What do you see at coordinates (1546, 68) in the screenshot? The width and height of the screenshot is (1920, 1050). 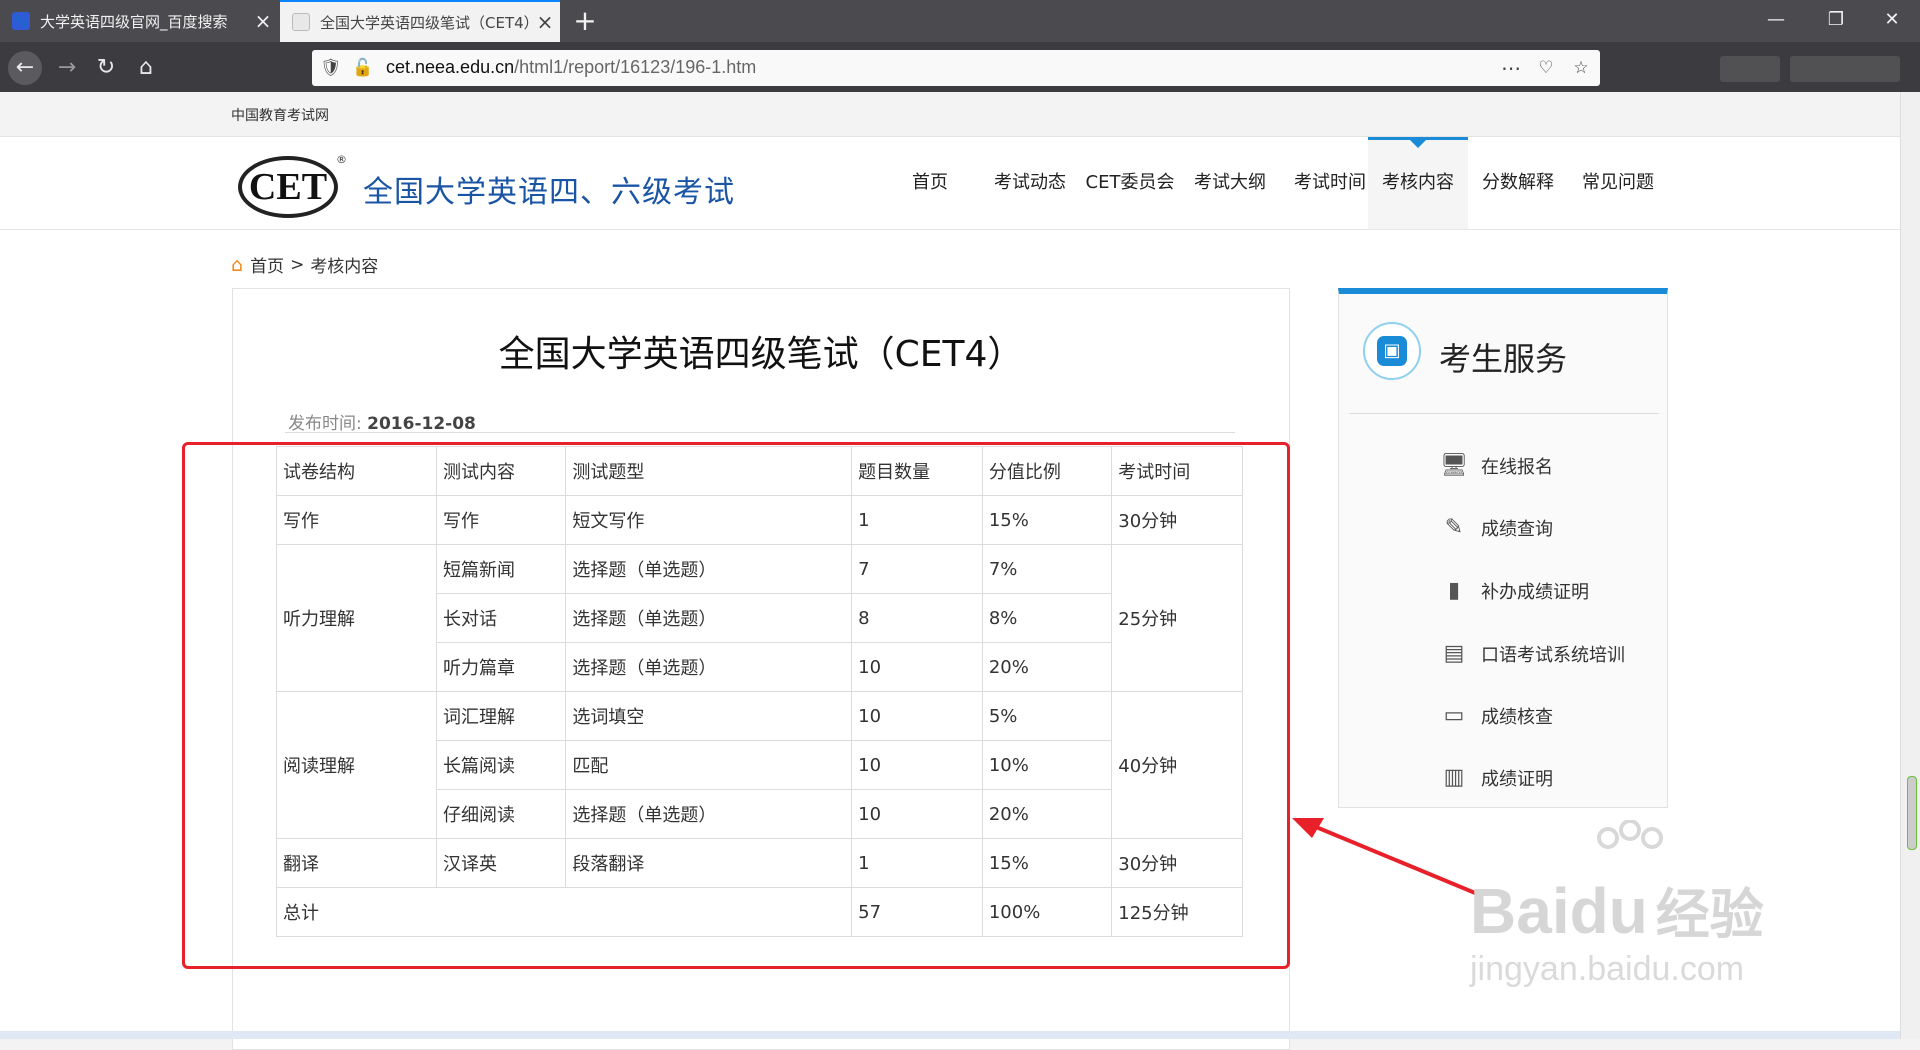 I see `pocket-icon: ♡` at bounding box center [1546, 68].